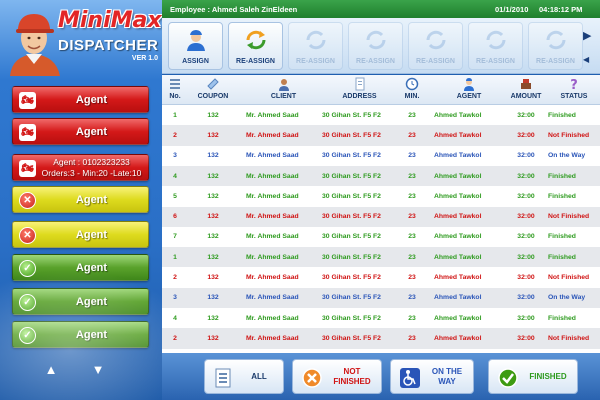 The image size is (600, 400). Describe the element at coordinates (259, 376) in the screenshot. I see `filter-all-label: ALL` at that location.